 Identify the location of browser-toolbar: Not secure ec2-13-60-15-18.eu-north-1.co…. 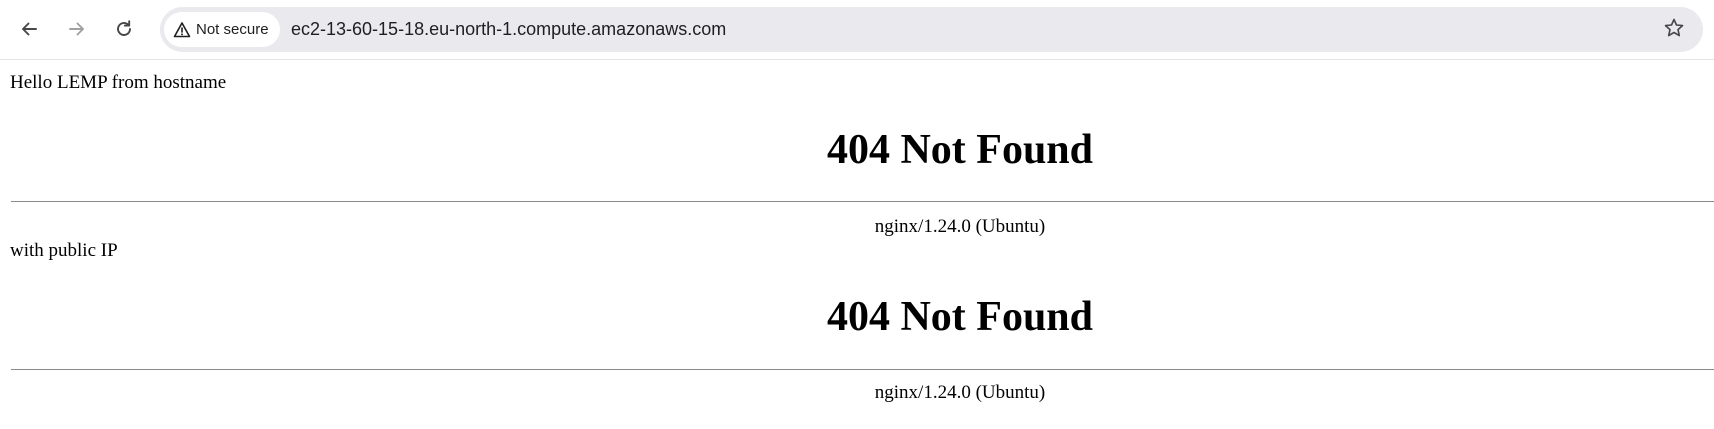
(857, 30).